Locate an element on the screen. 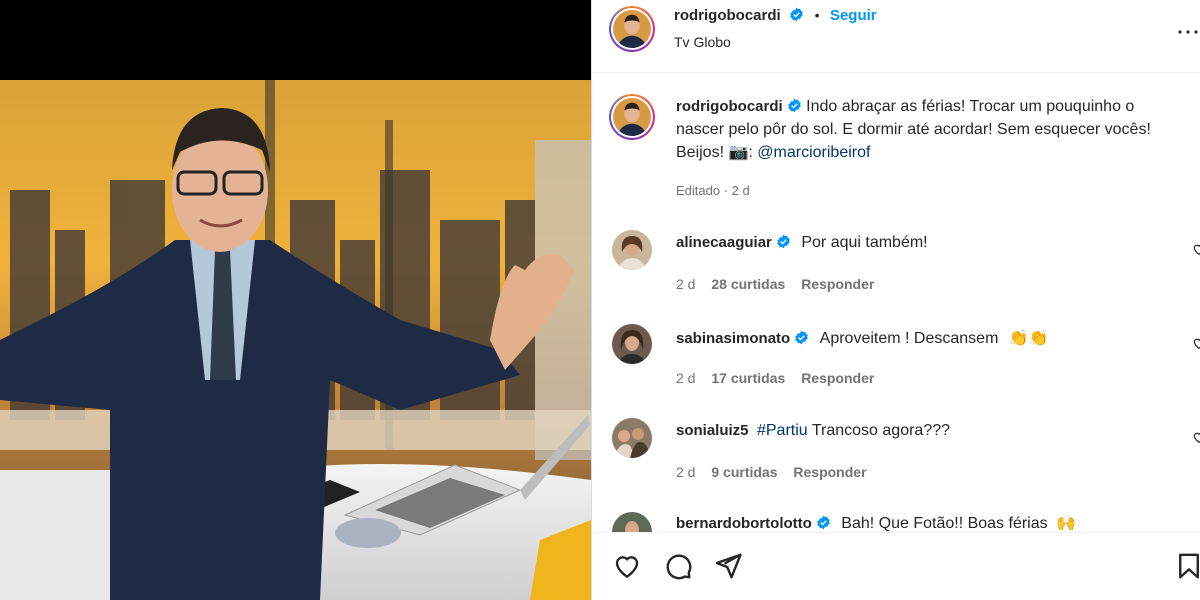 This screenshot has height=600, width=1200. edited-timestamp: Editado · 2 d is located at coordinates (713, 190).